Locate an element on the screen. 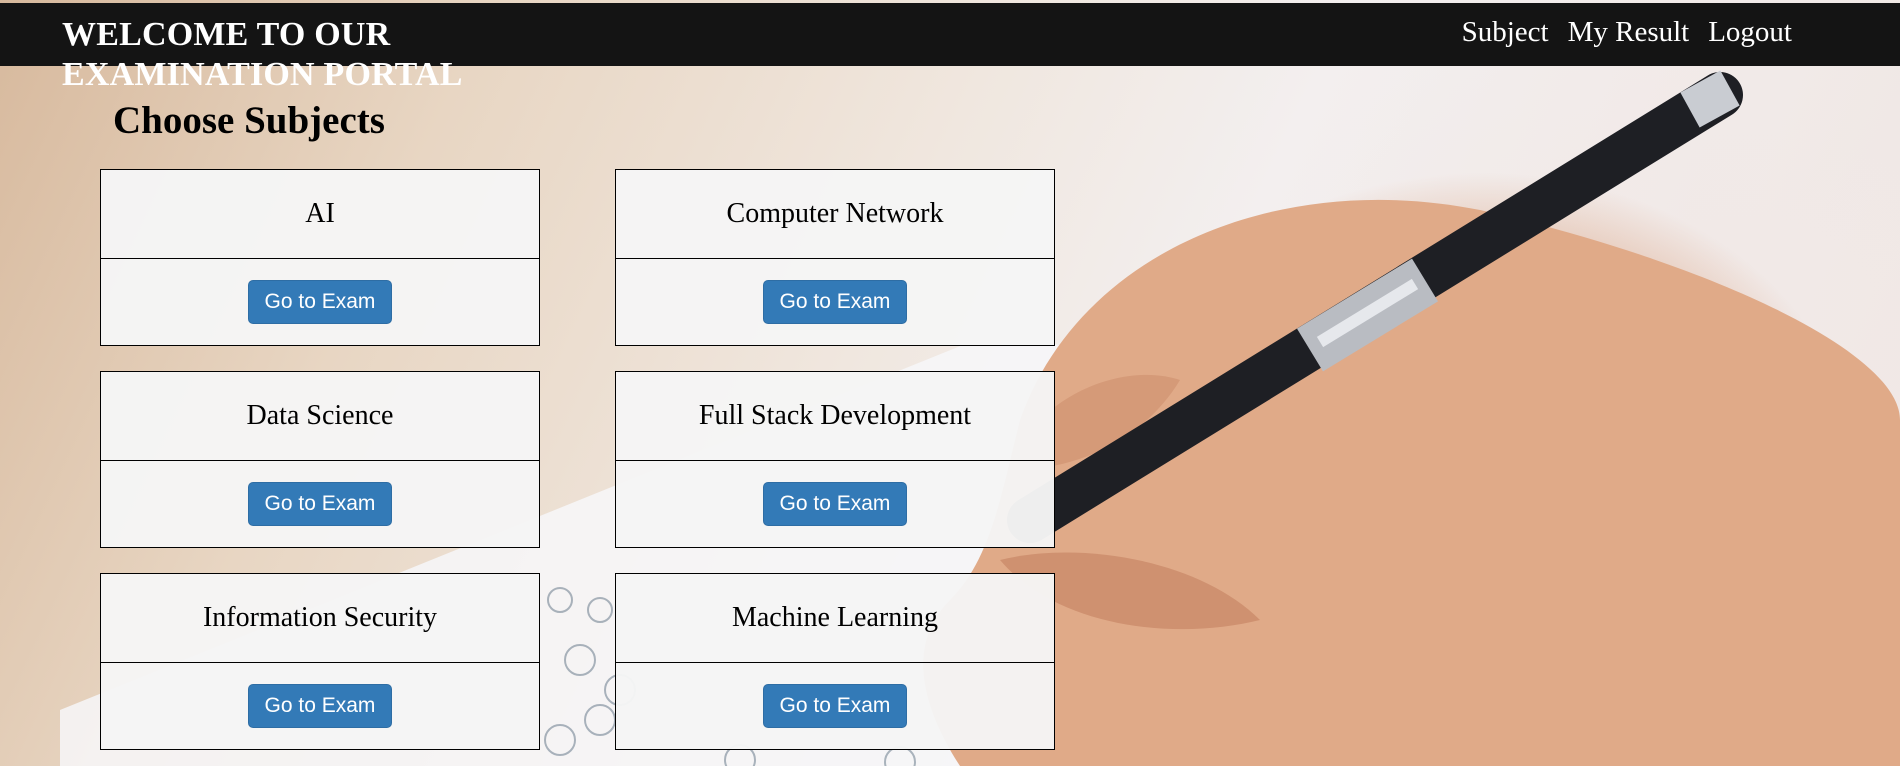 This screenshot has height=766, width=1900. main-nav: Subject My Result Logout is located at coordinates (1627, 32).